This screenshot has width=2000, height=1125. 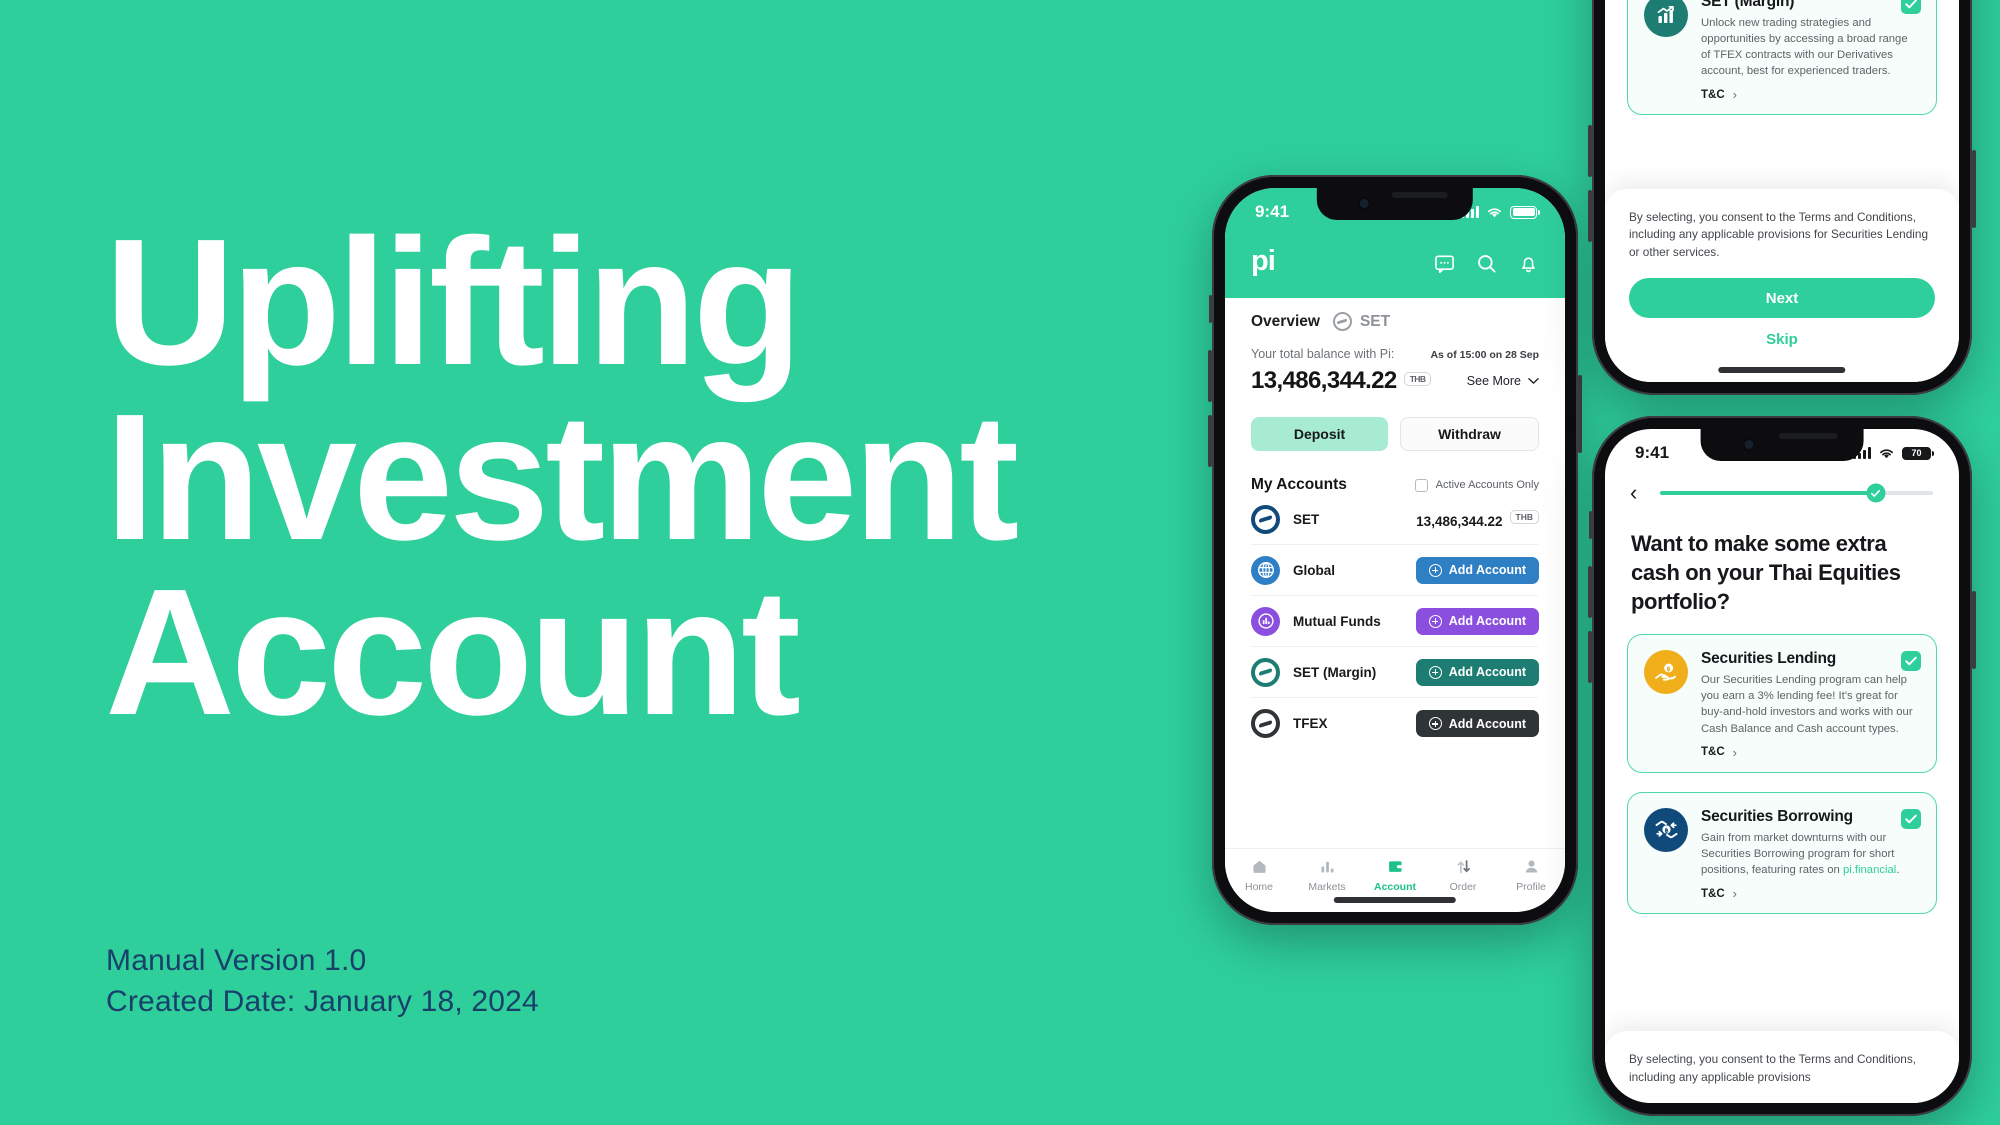 I want to click on account-name: SET (Margin), so click(x=1335, y=672).